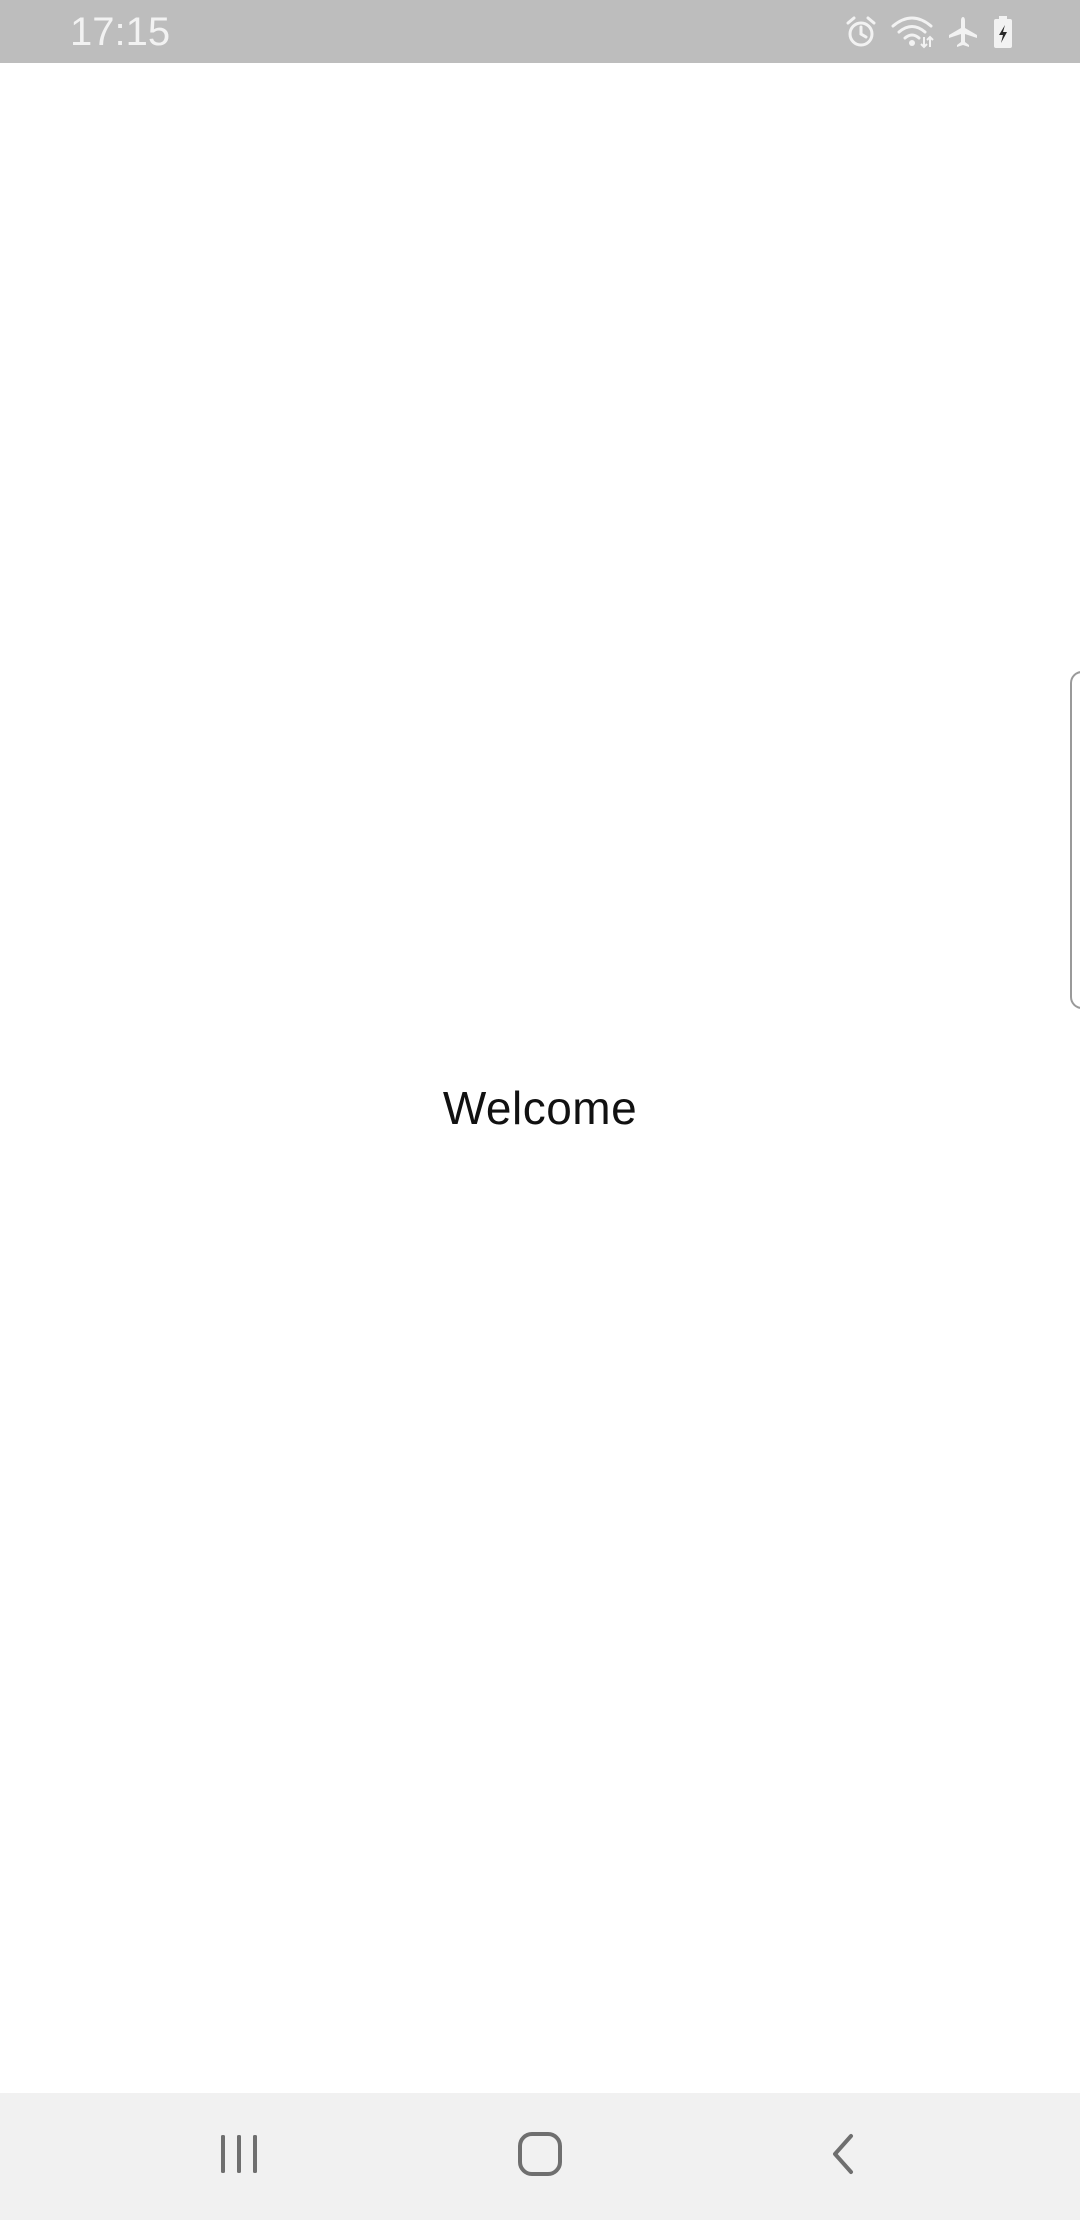  I want to click on battery-charging-icon, so click(1003, 32).